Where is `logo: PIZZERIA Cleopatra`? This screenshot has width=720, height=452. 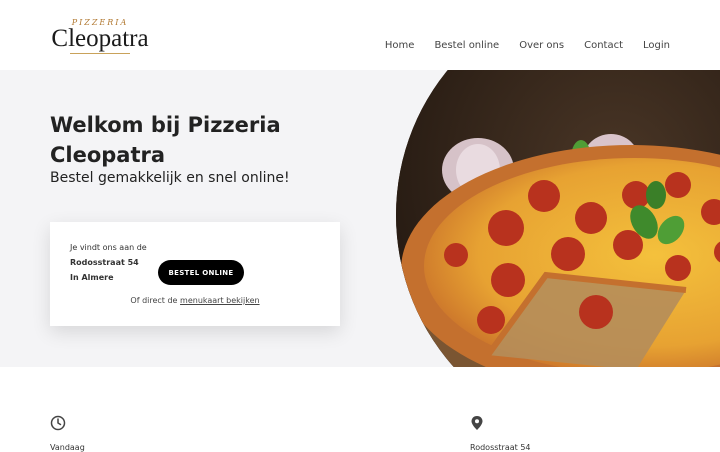
logo: PIZZERIA Cleopatra is located at coordinates (100, 36).